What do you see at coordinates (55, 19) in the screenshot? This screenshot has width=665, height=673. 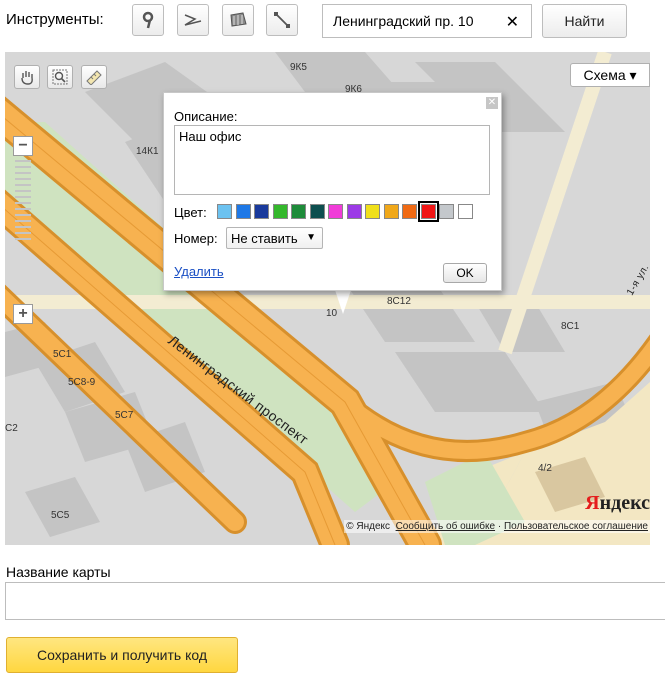 I see `tools-label: Инструменты:` at bounding box center [55, 19].